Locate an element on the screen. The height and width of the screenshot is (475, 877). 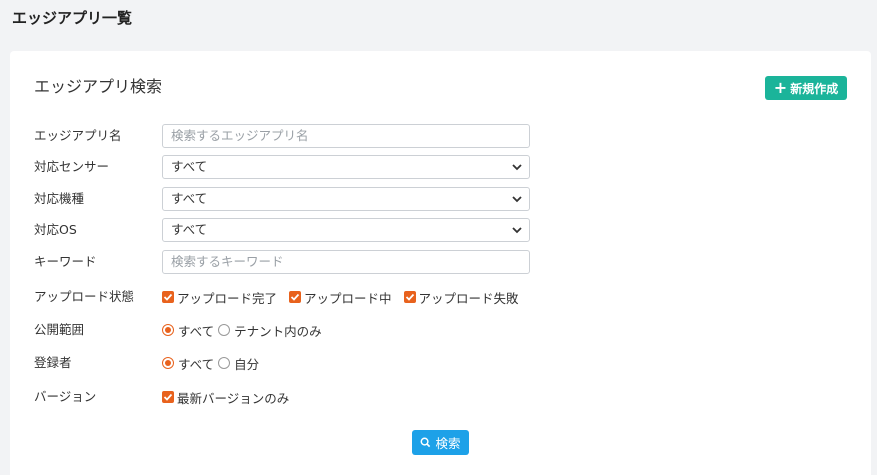
latest-version-label: 最新バージョンのみ is located at coordinates (233, 398).